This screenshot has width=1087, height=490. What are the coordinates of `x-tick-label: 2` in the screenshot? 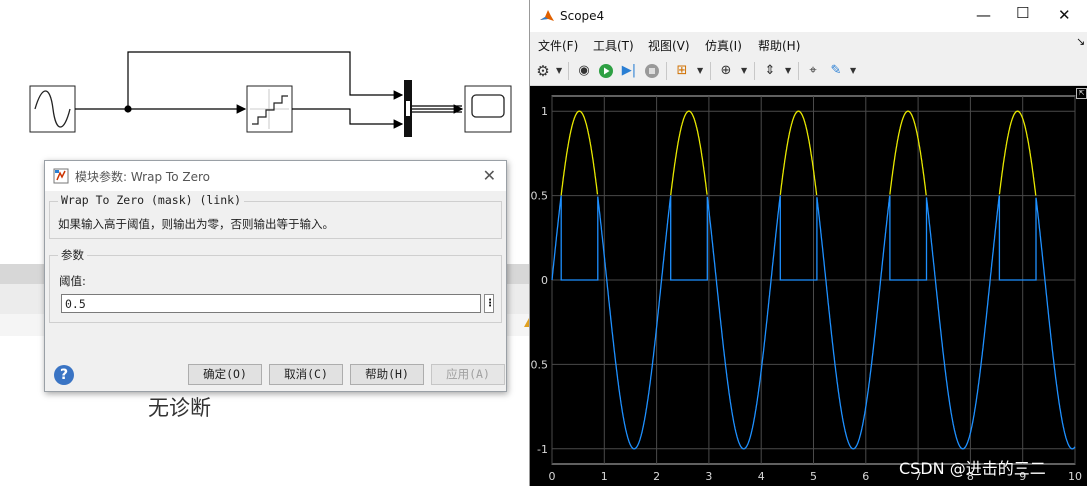 It's located at (656, 476).